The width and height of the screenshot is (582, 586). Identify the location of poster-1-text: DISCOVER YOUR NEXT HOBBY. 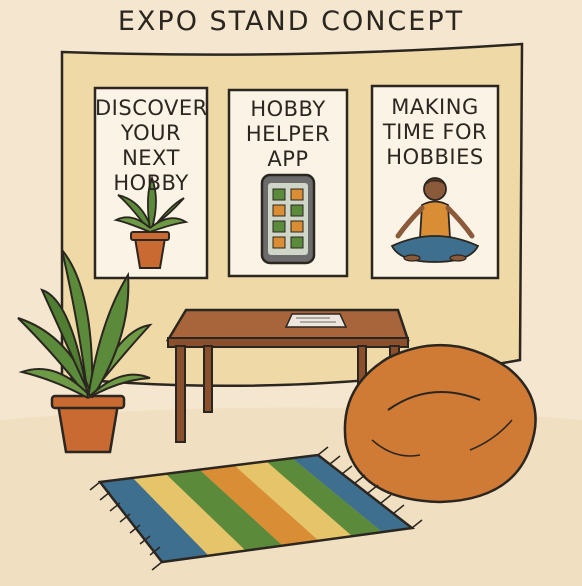
(151, 146).